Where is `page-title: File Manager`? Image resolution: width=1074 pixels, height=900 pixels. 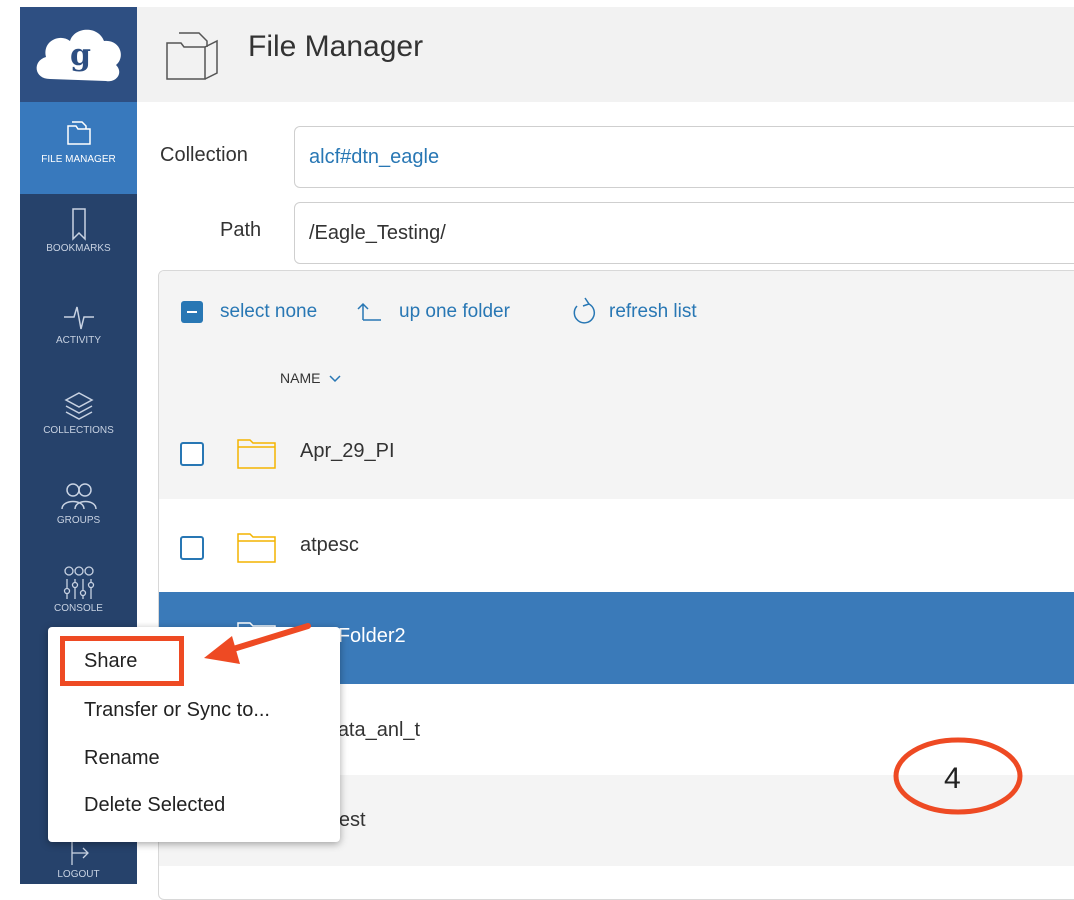
page-title: File Manager is located at coordinates (336, 46).